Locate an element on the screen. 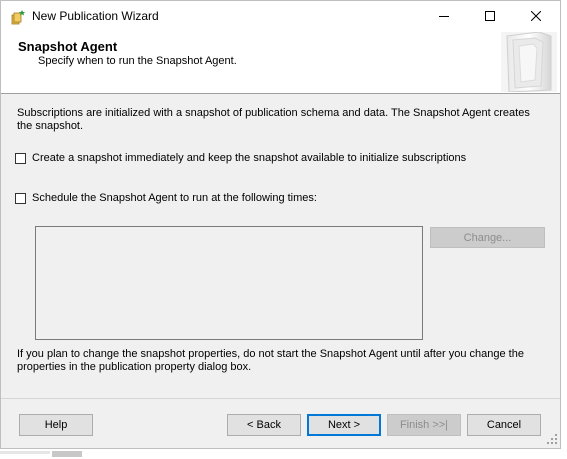 The width and height of the screenshot is (567, 459). next-button: Next > is located at coordinates (344, 425).